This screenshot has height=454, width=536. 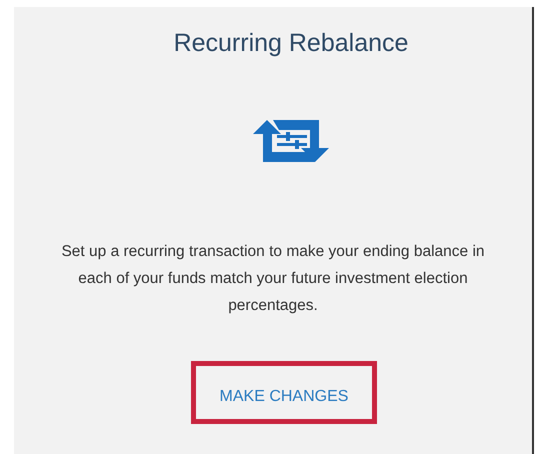 What do you see at coordinates (284, 392) in the screenshot?
I see `make-changes-button: MAKE CHANGES` at bounding box center [284, 392].